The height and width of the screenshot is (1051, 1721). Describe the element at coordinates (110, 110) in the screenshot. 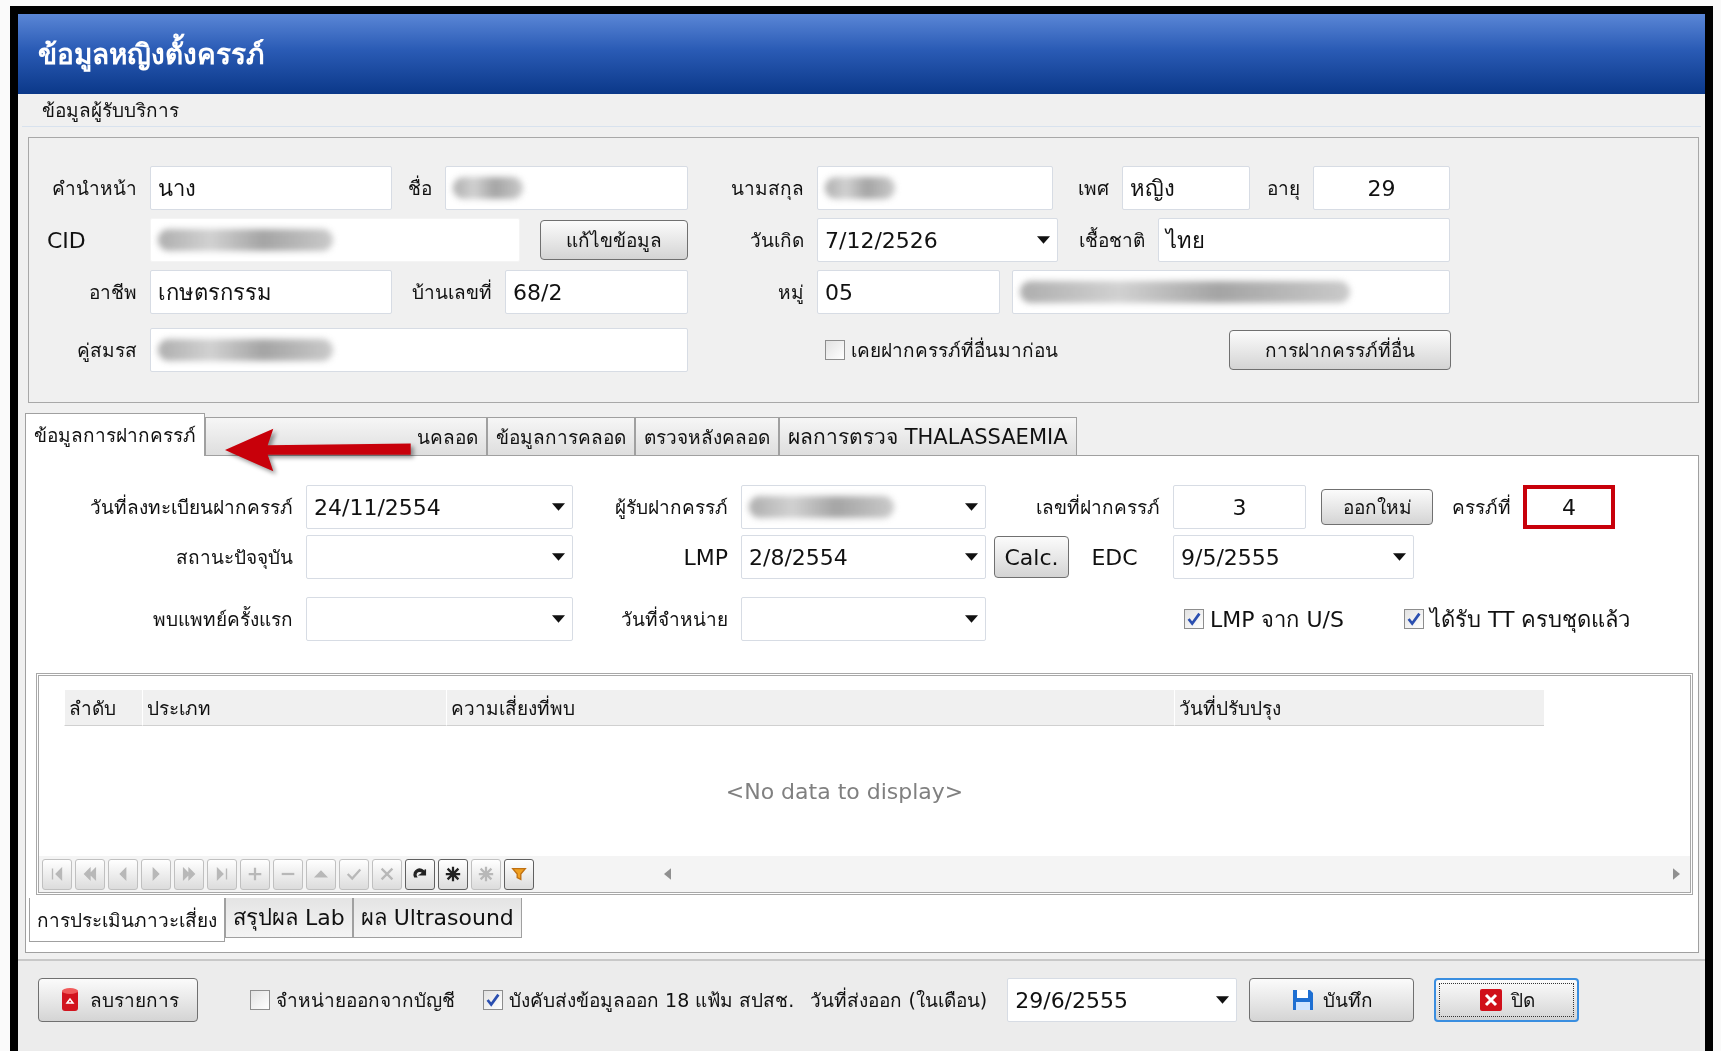

I see `group-legend: ข้อมูลผู้รับบริการ` at that location.